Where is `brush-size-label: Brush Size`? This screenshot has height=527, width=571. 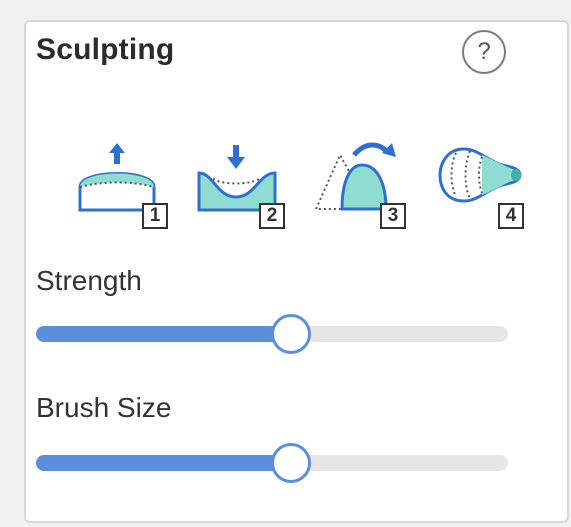 brush-size-label: Brush Size is located at coordinates (104, 407).